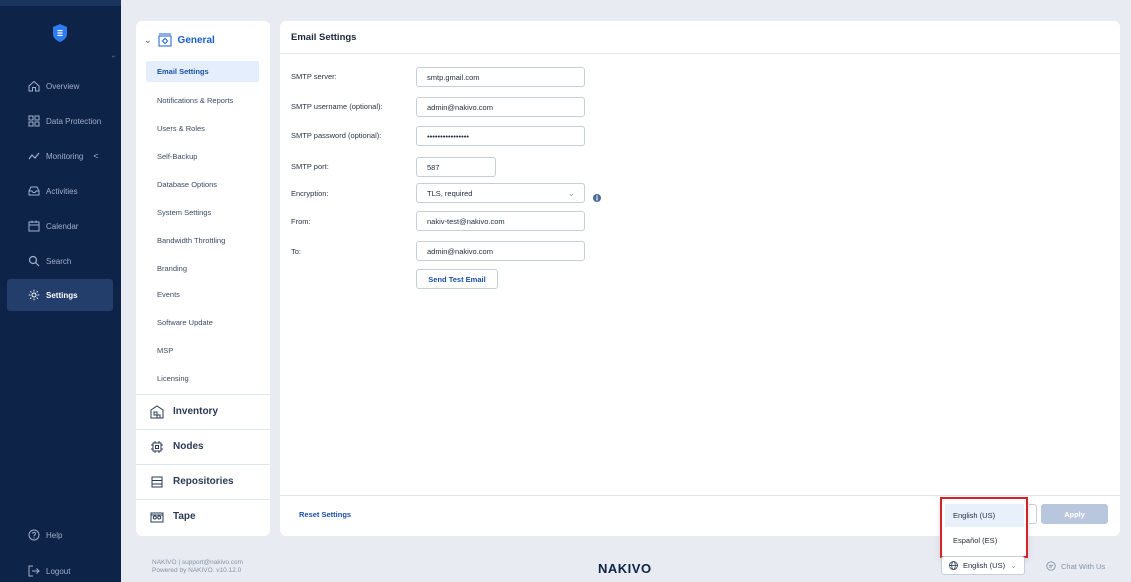  I want to click on reset-settings-button: Reset Settings, so click(325, 514).